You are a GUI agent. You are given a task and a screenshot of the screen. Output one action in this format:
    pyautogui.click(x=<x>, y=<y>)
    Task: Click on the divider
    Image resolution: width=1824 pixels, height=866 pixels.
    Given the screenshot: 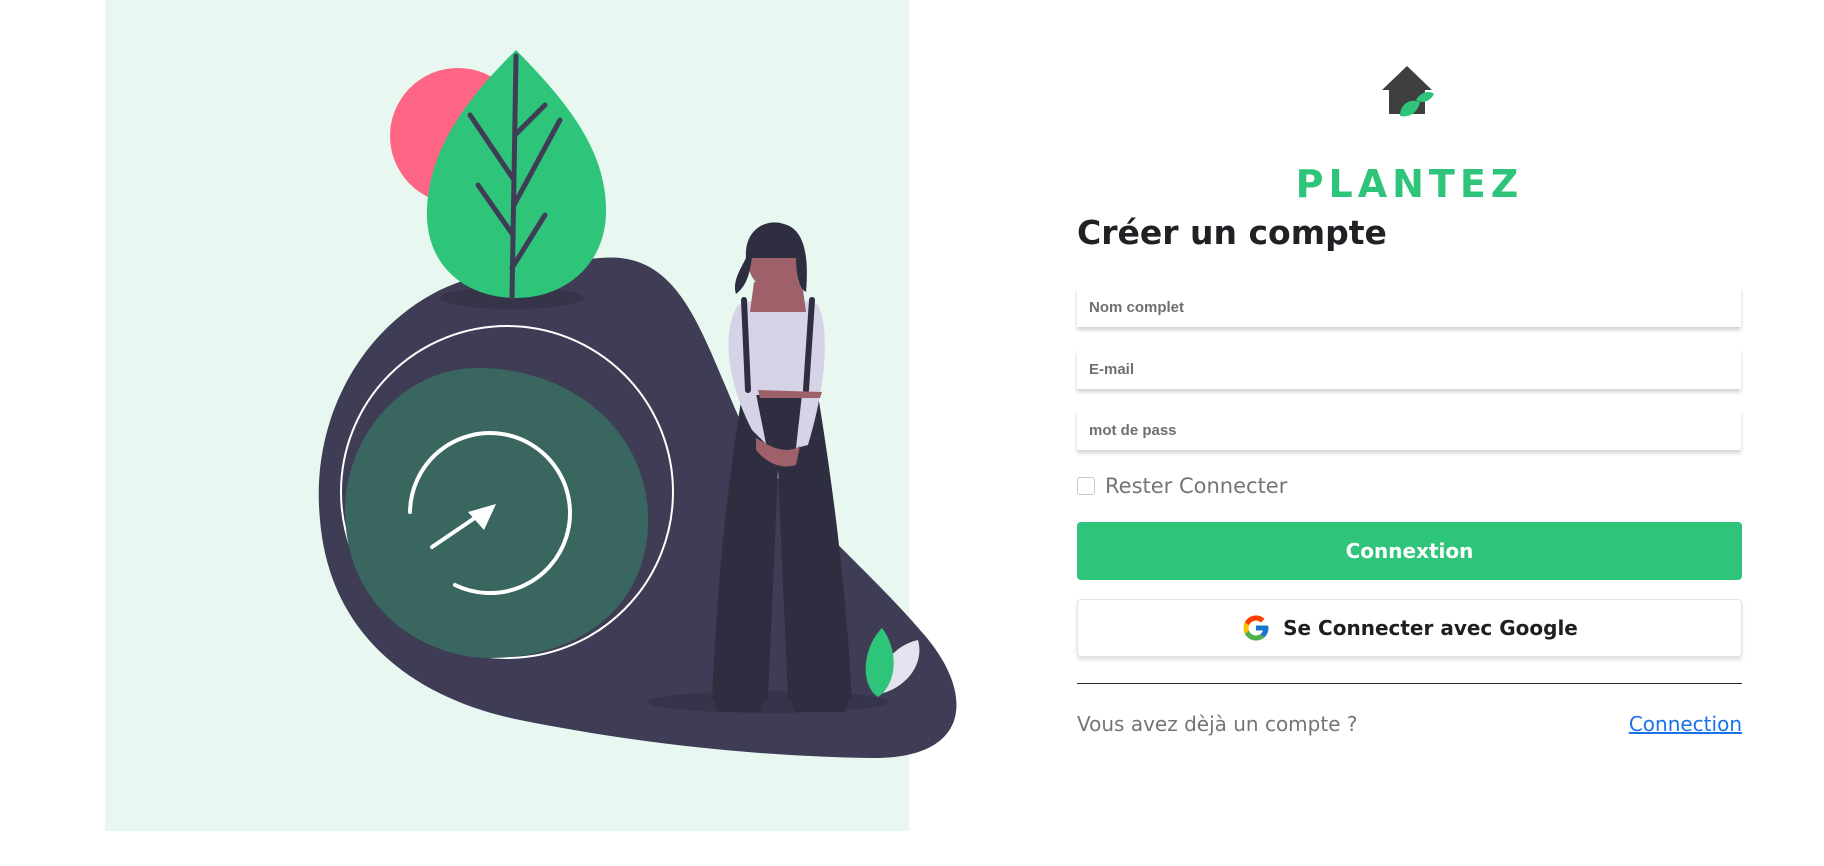 What is the action you would take?
    pyautogui.click(x=1409, y=683)
    